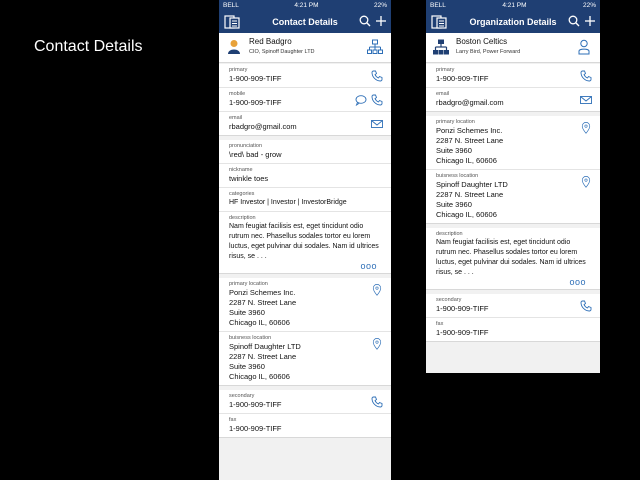  I want to click on pronunciation-field: pronunciation \red\ bad - grow, so click(305, 151).